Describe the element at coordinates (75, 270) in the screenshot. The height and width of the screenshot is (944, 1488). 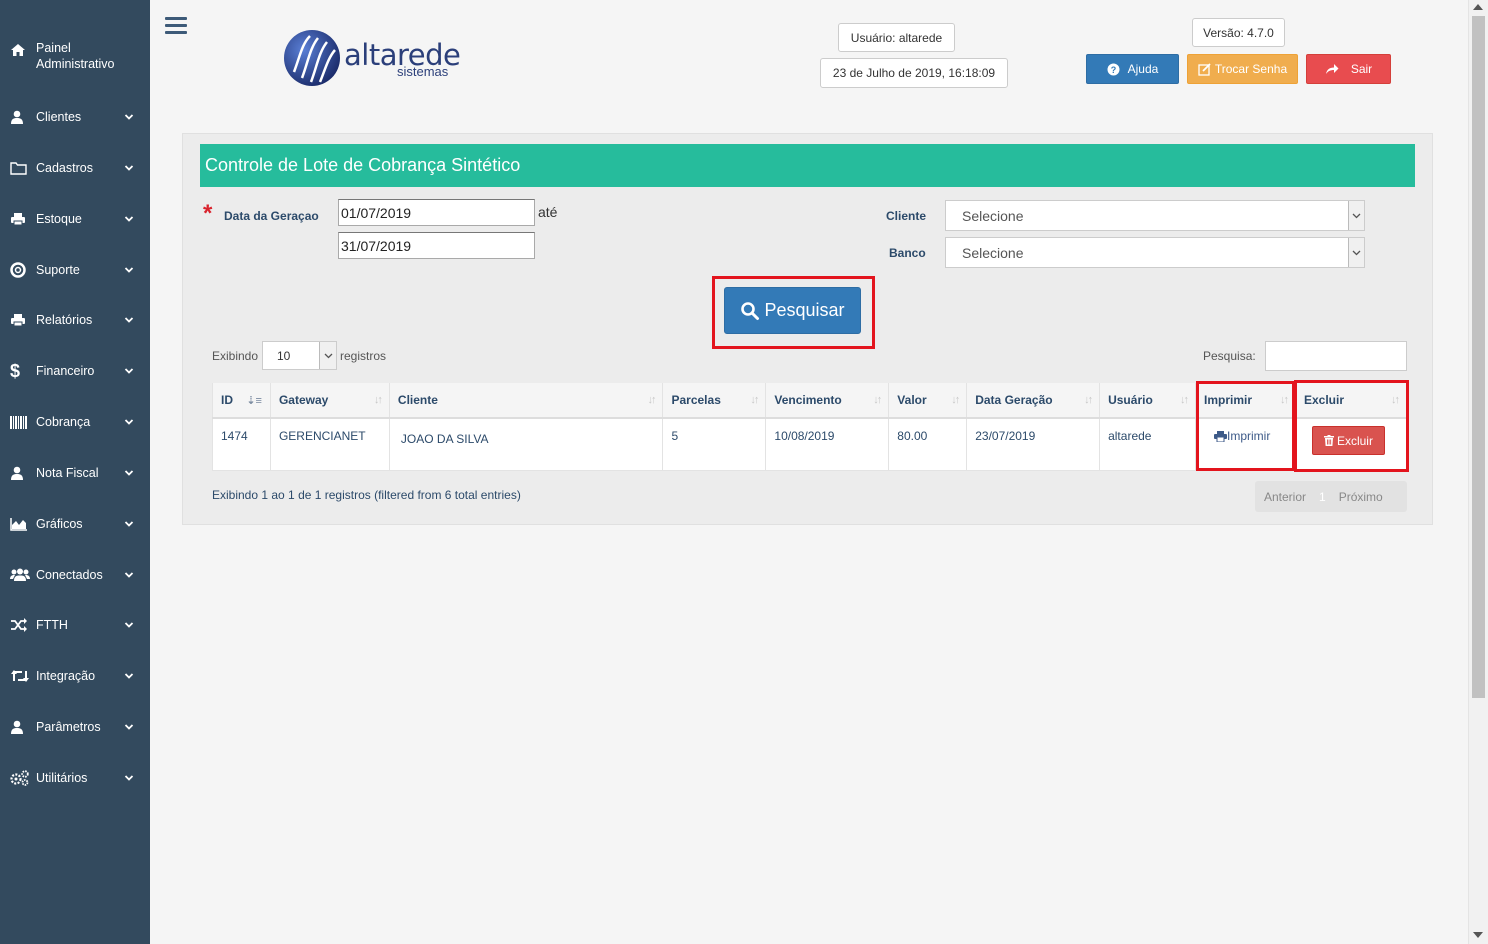
I see `sidebar-item-suporte: Suporte` at that location.